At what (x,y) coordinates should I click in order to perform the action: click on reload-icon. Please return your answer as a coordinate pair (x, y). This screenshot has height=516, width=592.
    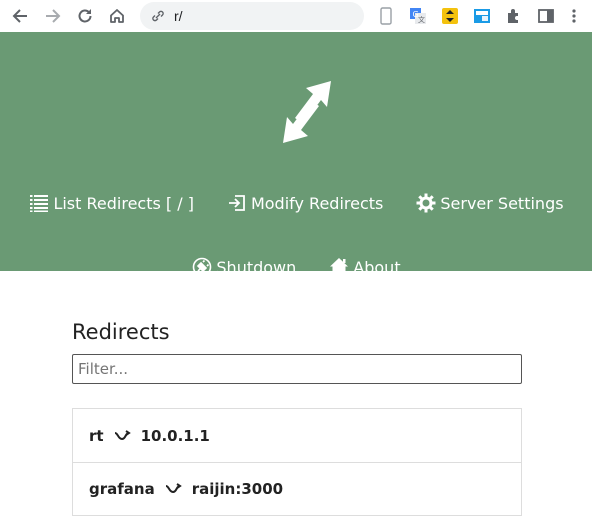
    Looking at the image, I should click on (85, 16).